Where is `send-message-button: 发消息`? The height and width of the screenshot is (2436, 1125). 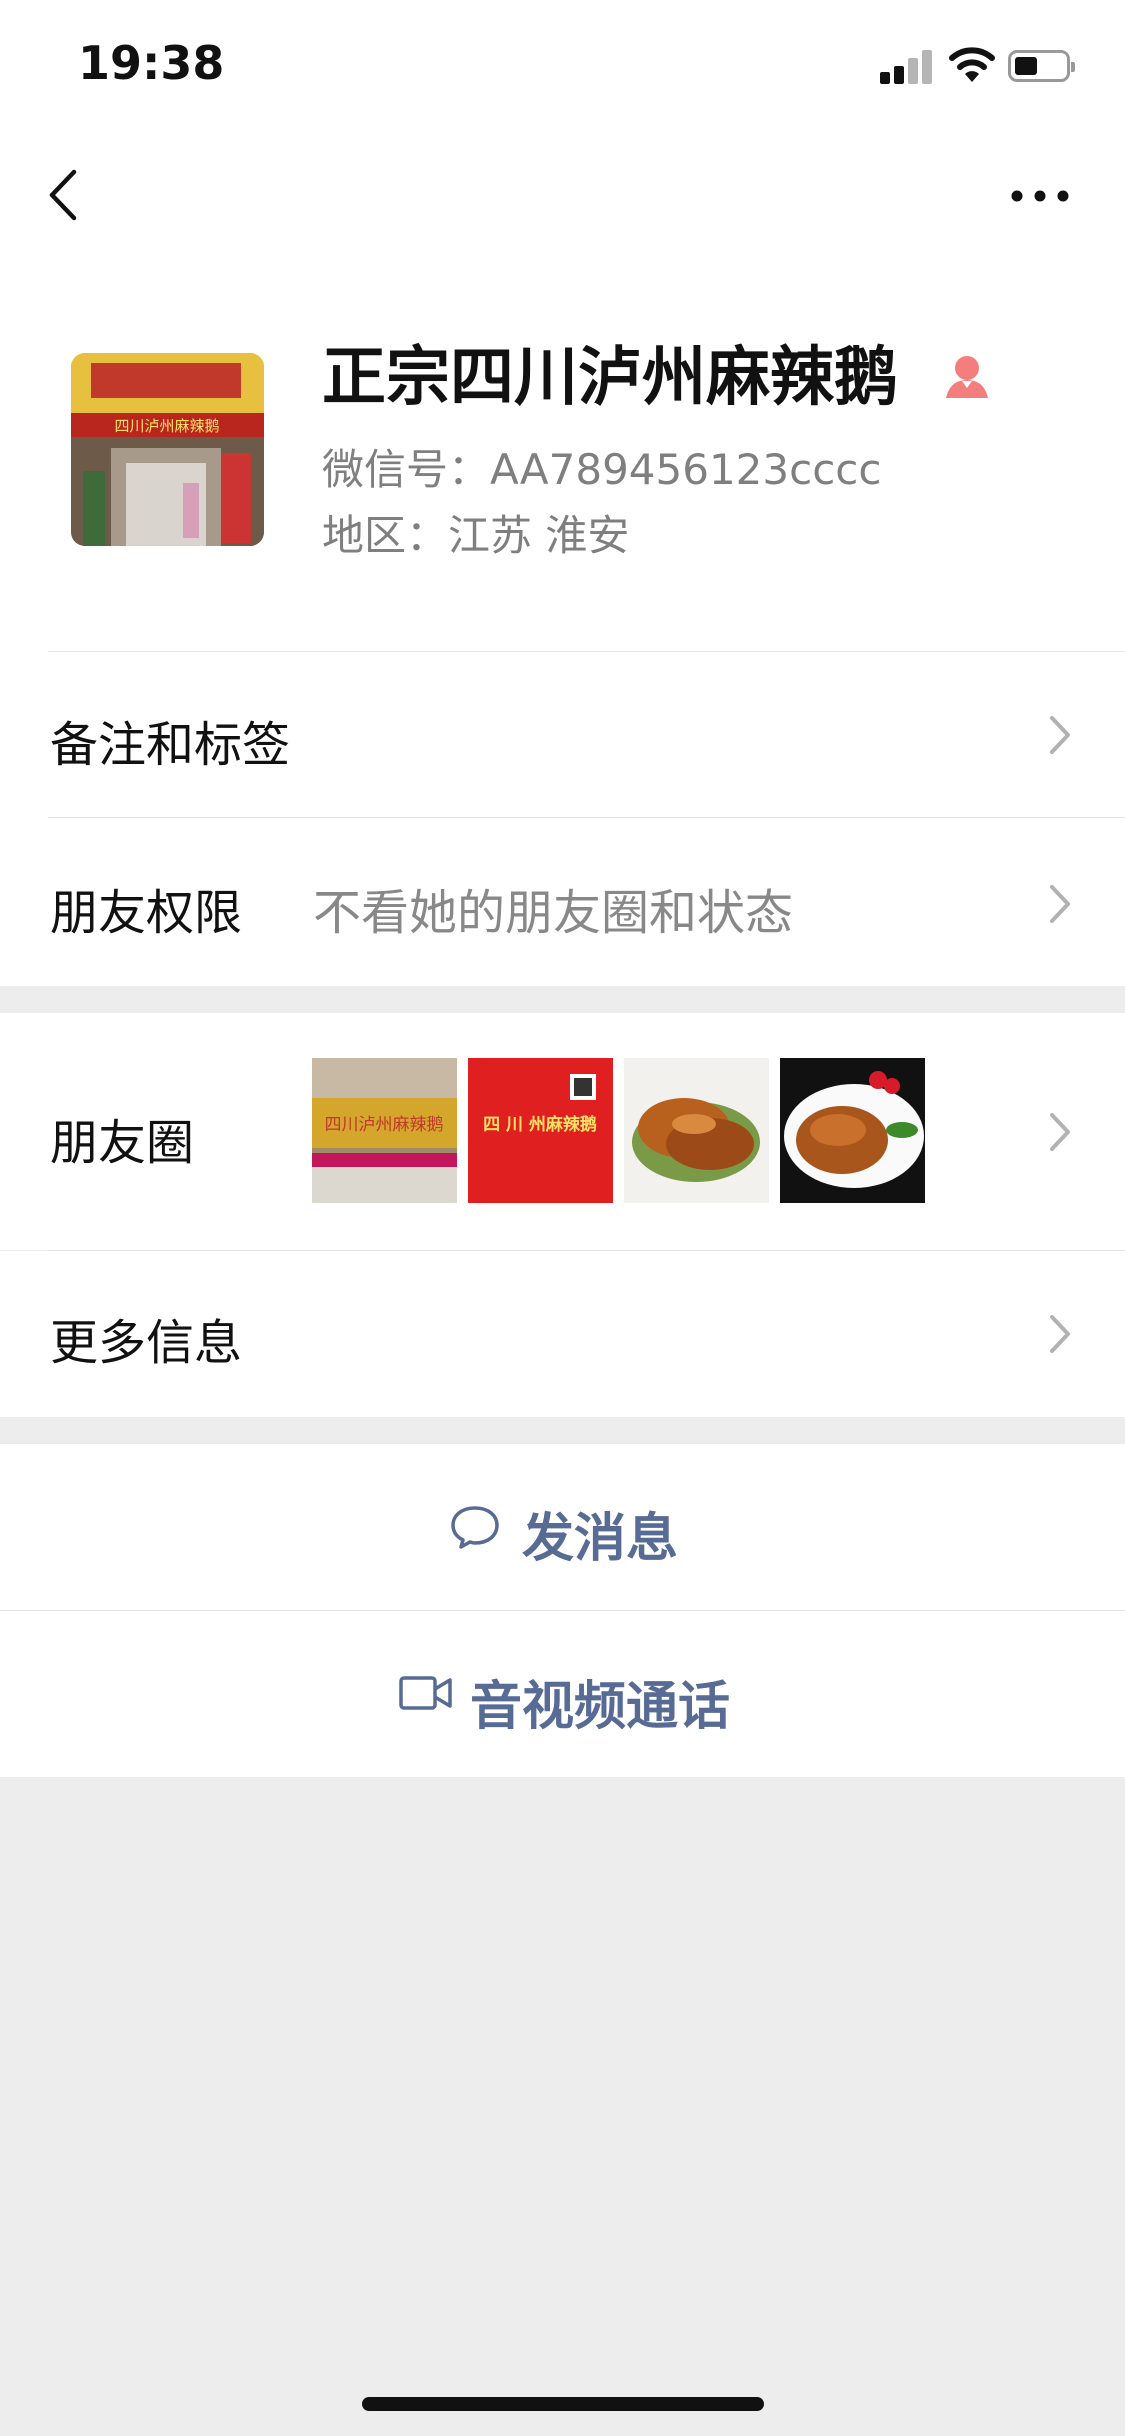
send-message-button: 发消息 is located at coordinates (562, 1527).